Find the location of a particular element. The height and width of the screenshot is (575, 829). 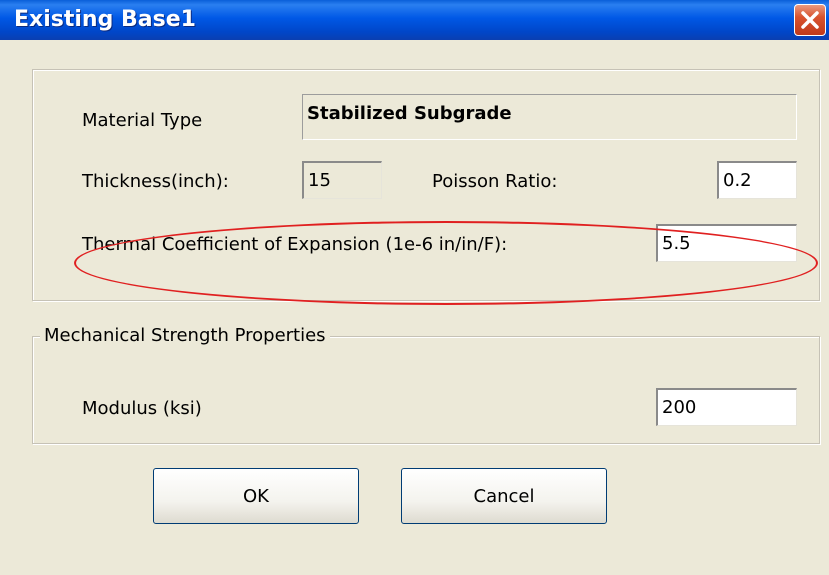

mechanical-strength-legend: Mechanical Strength Properties is located at coordinates (185, 336).